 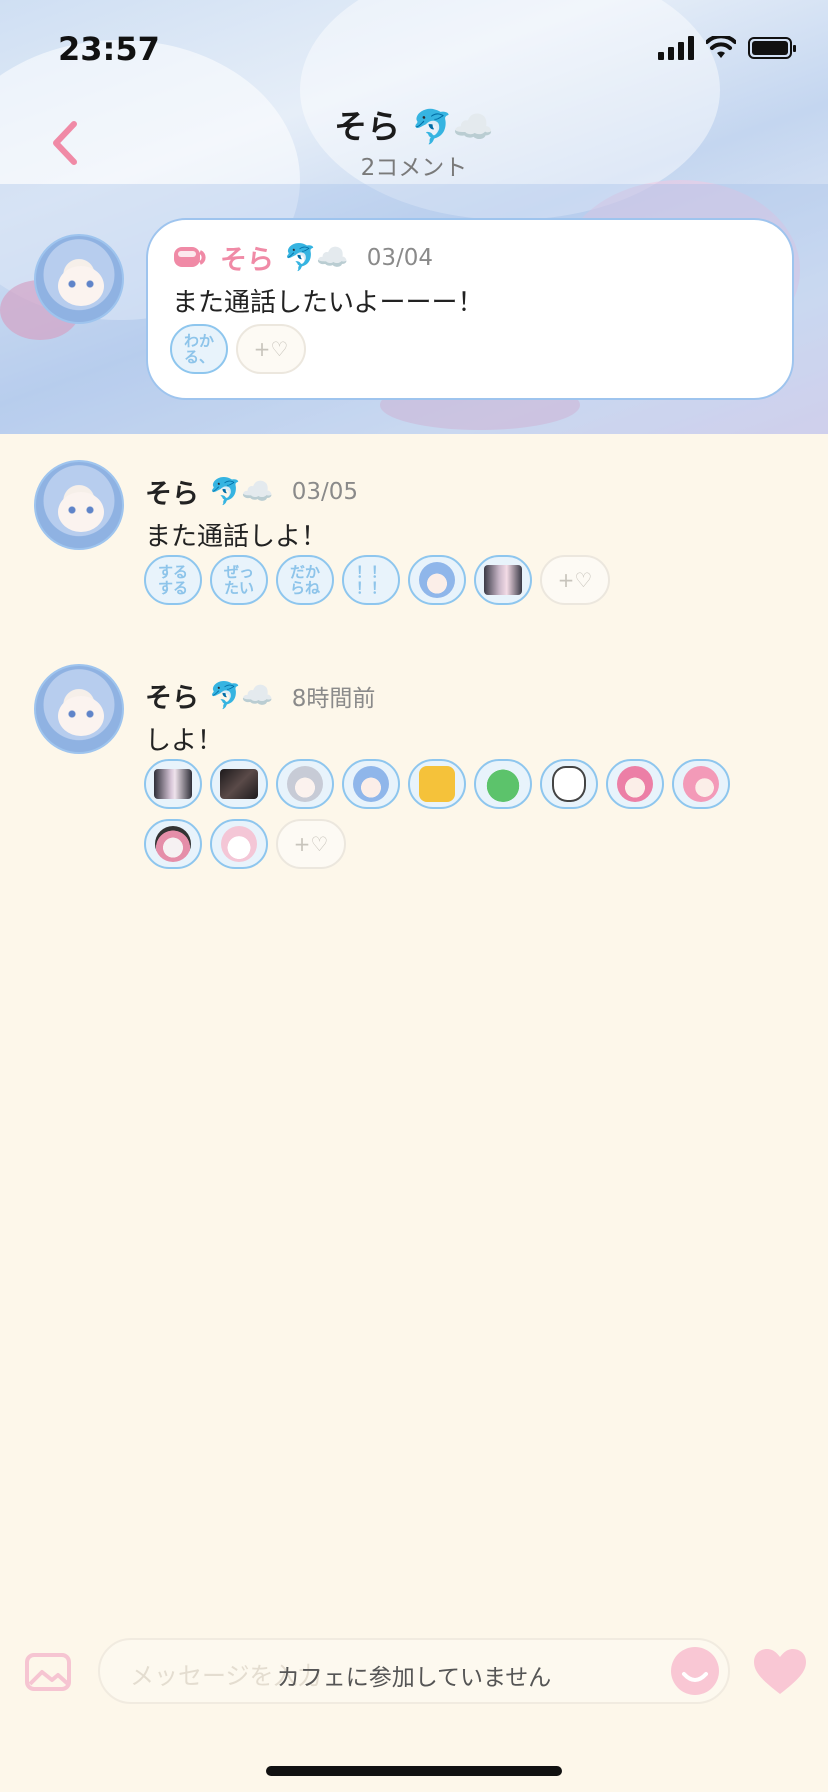 I want to click on battery-icon, so click(x=772, y=48).